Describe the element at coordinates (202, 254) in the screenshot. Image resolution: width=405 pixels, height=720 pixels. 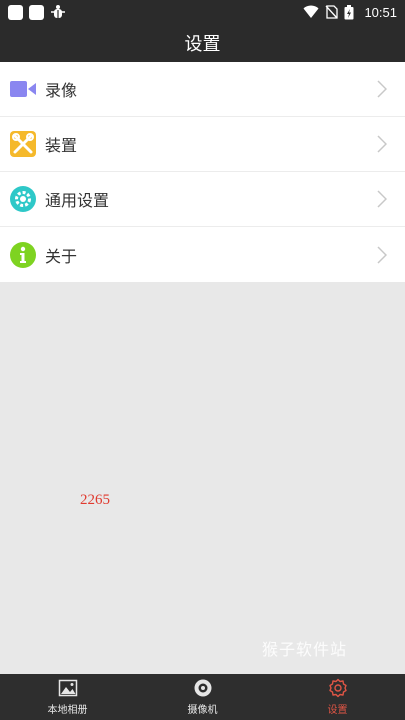
I see `menu-item-about: 关于` at that location.